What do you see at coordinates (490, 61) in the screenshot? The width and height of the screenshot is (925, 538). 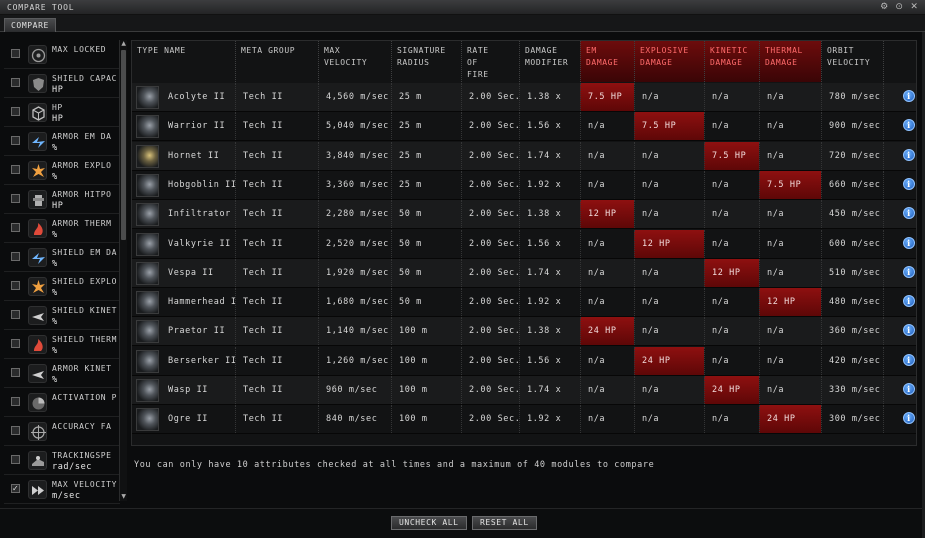 I see `column-header-rate-of-fire: RATE OF FIRE` at bounding box center [490, 61].